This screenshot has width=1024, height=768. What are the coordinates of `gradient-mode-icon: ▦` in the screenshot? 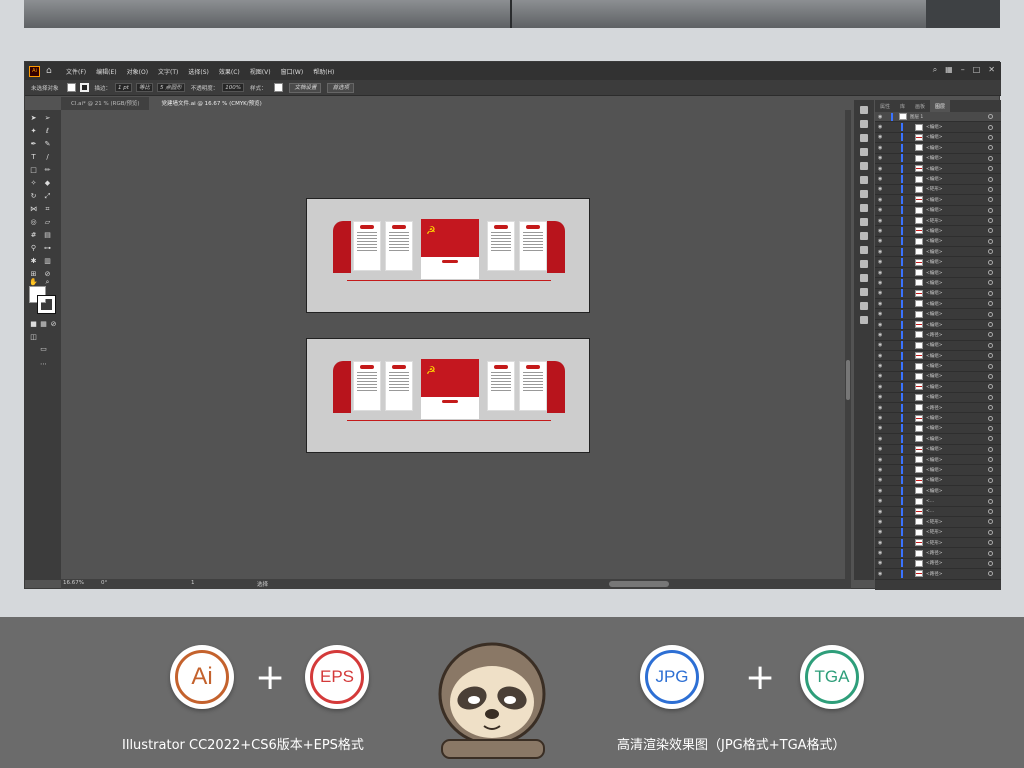 It's located at (43, 324).